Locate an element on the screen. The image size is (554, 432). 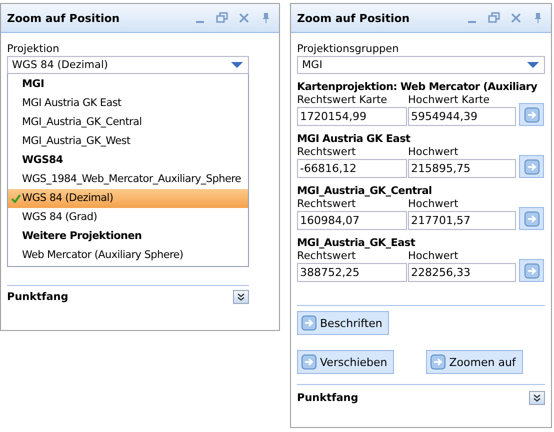
field-label: Hochwert Karte is located at coordinates (449, 100).